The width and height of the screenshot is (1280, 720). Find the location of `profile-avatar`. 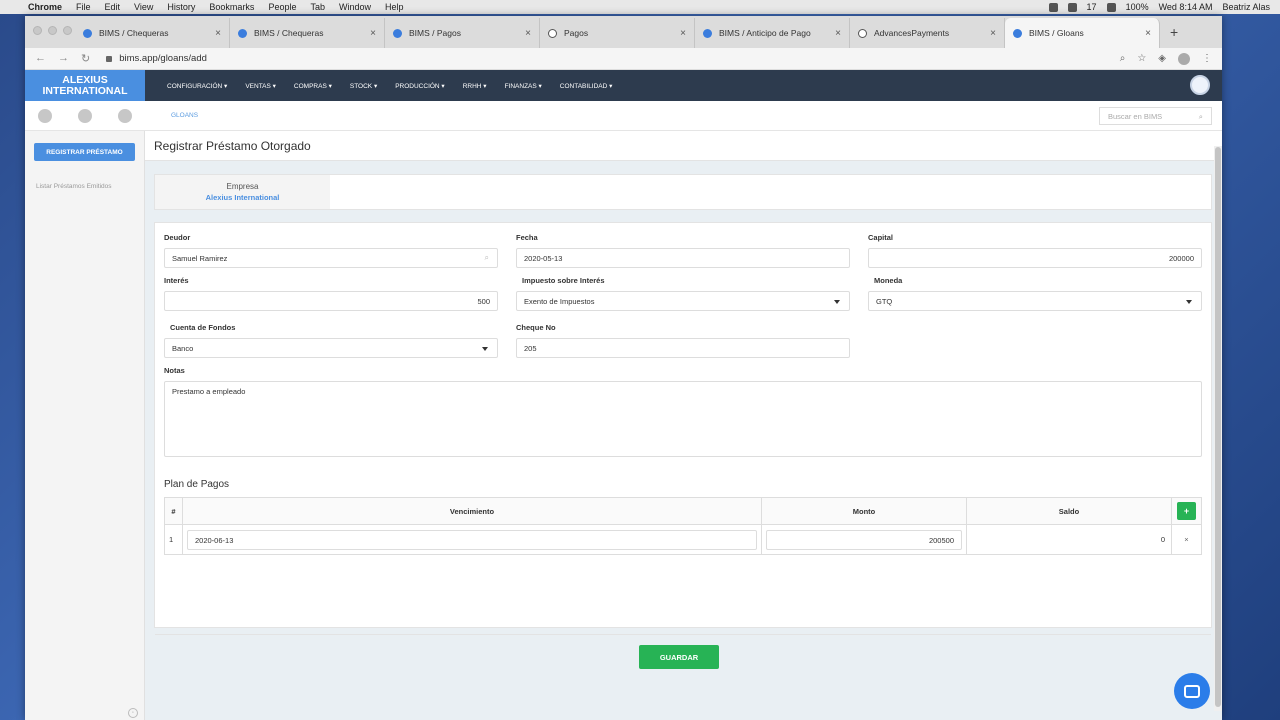

profile-avatar is located at coordinates (1184, 58).